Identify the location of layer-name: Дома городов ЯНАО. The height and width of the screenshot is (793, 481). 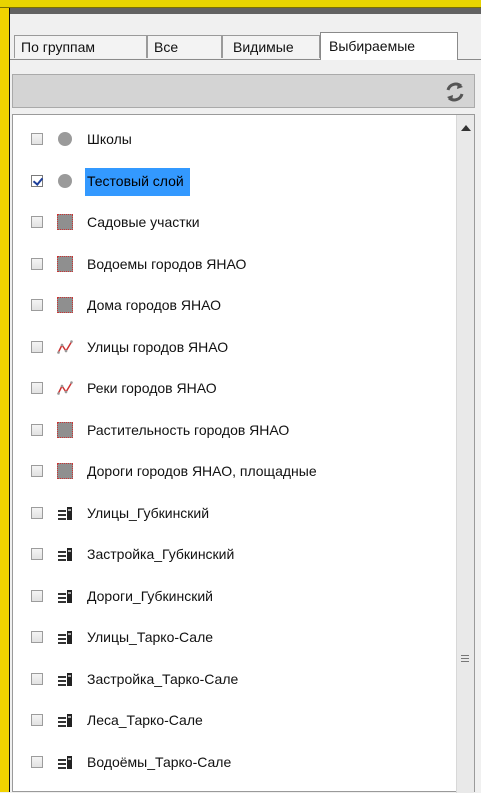
(154, 305).